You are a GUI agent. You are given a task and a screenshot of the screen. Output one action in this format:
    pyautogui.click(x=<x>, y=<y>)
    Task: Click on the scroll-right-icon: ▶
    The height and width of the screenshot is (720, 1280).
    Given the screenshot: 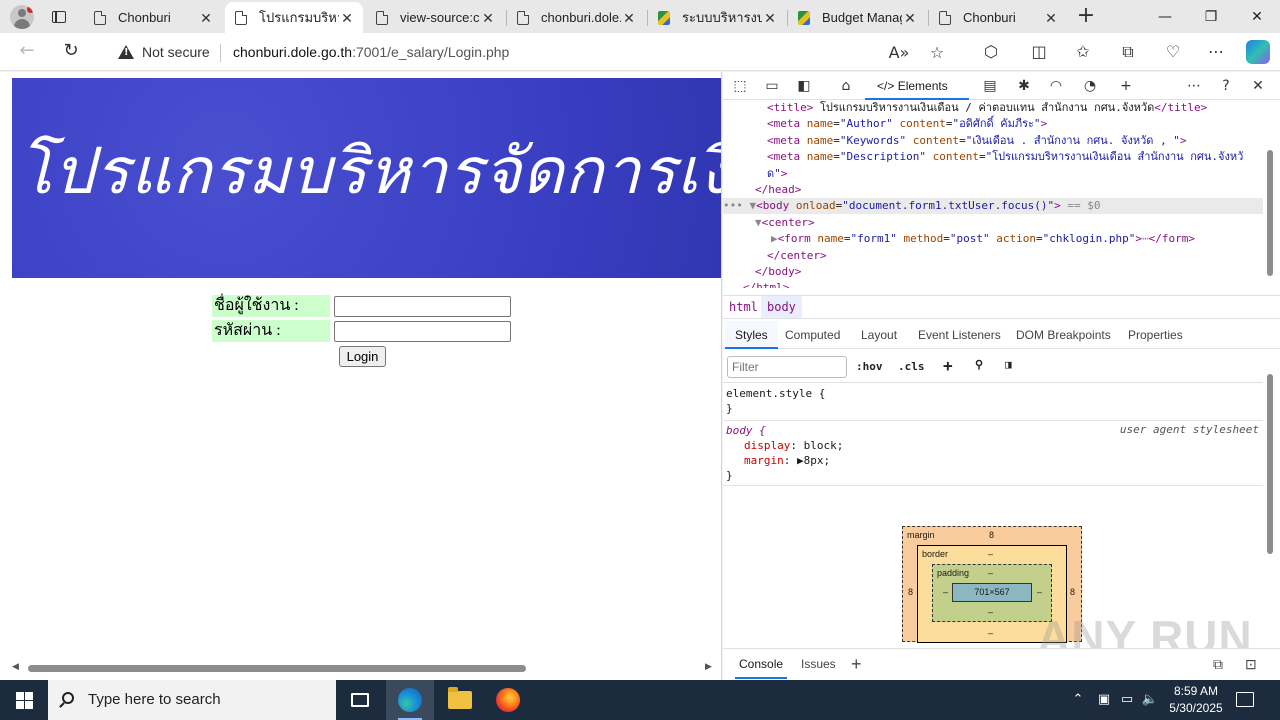 What is the action you would take?
    pyautogui.click(x=708, y=667)
    